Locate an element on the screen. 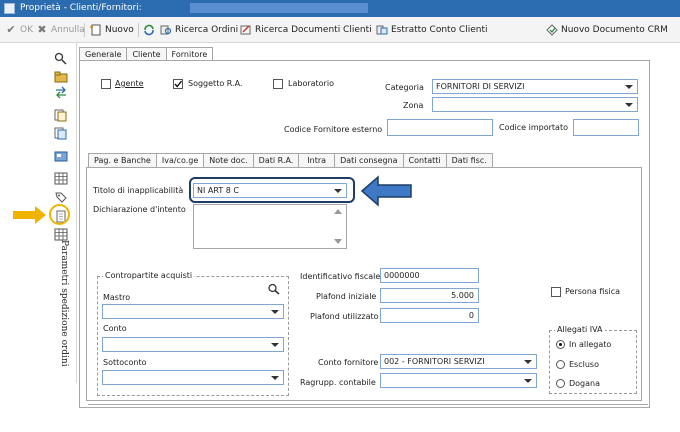 This screenshot has height=432, width=680. escluso-radio is located at coordinates (560, 364).